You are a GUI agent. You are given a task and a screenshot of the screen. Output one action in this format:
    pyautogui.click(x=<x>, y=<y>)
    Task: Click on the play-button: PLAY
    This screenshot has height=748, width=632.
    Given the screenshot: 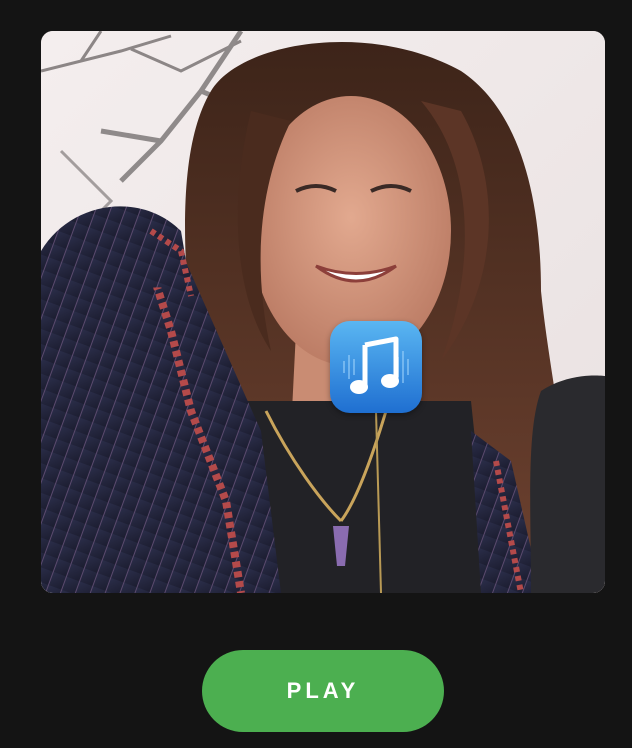 What is the action you would take?
    pyautogui.click(x=323, y=691)
    